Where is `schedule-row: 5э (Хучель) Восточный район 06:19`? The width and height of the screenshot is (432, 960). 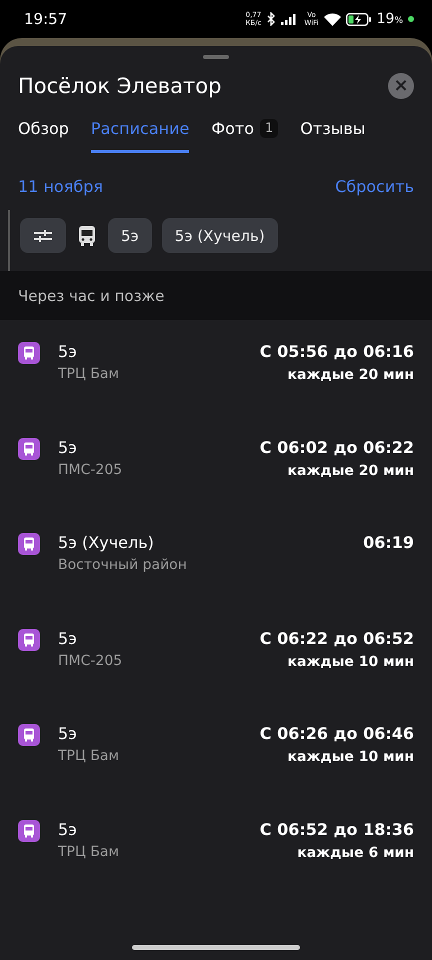 schedule-row: 5э (Хучель) Восточный район 06:19 is located at coordinates (216, 580).